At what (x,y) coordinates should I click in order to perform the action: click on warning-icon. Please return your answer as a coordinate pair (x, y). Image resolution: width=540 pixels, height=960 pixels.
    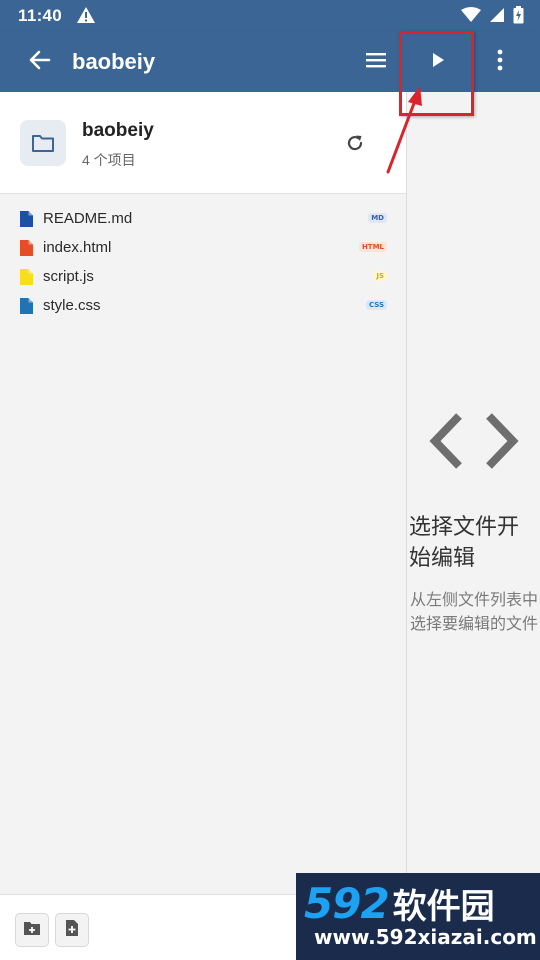
    Looking at the image, I should click on (86, 17).